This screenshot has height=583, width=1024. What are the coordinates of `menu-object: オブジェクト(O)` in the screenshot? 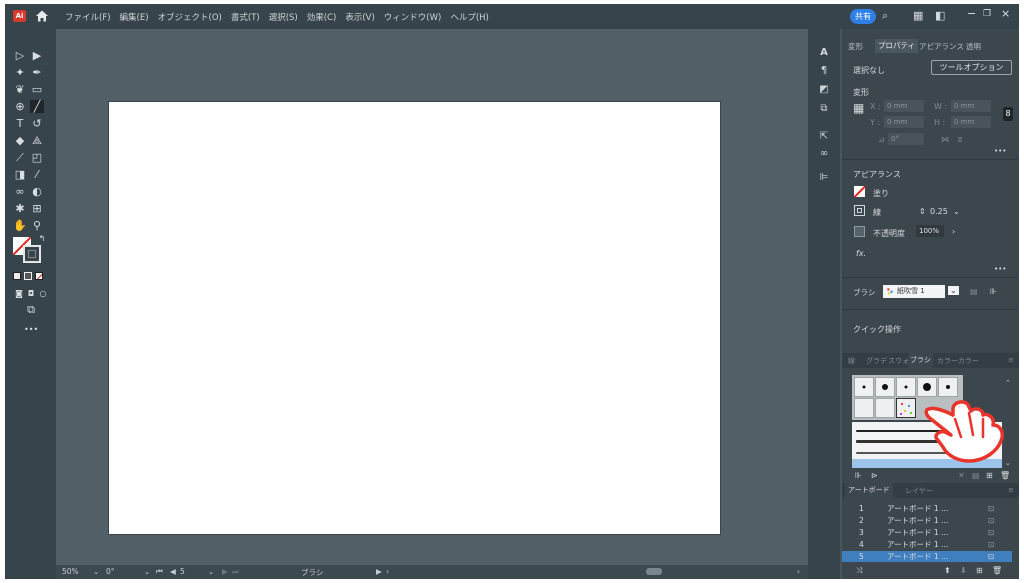 It's located at (190, 17).